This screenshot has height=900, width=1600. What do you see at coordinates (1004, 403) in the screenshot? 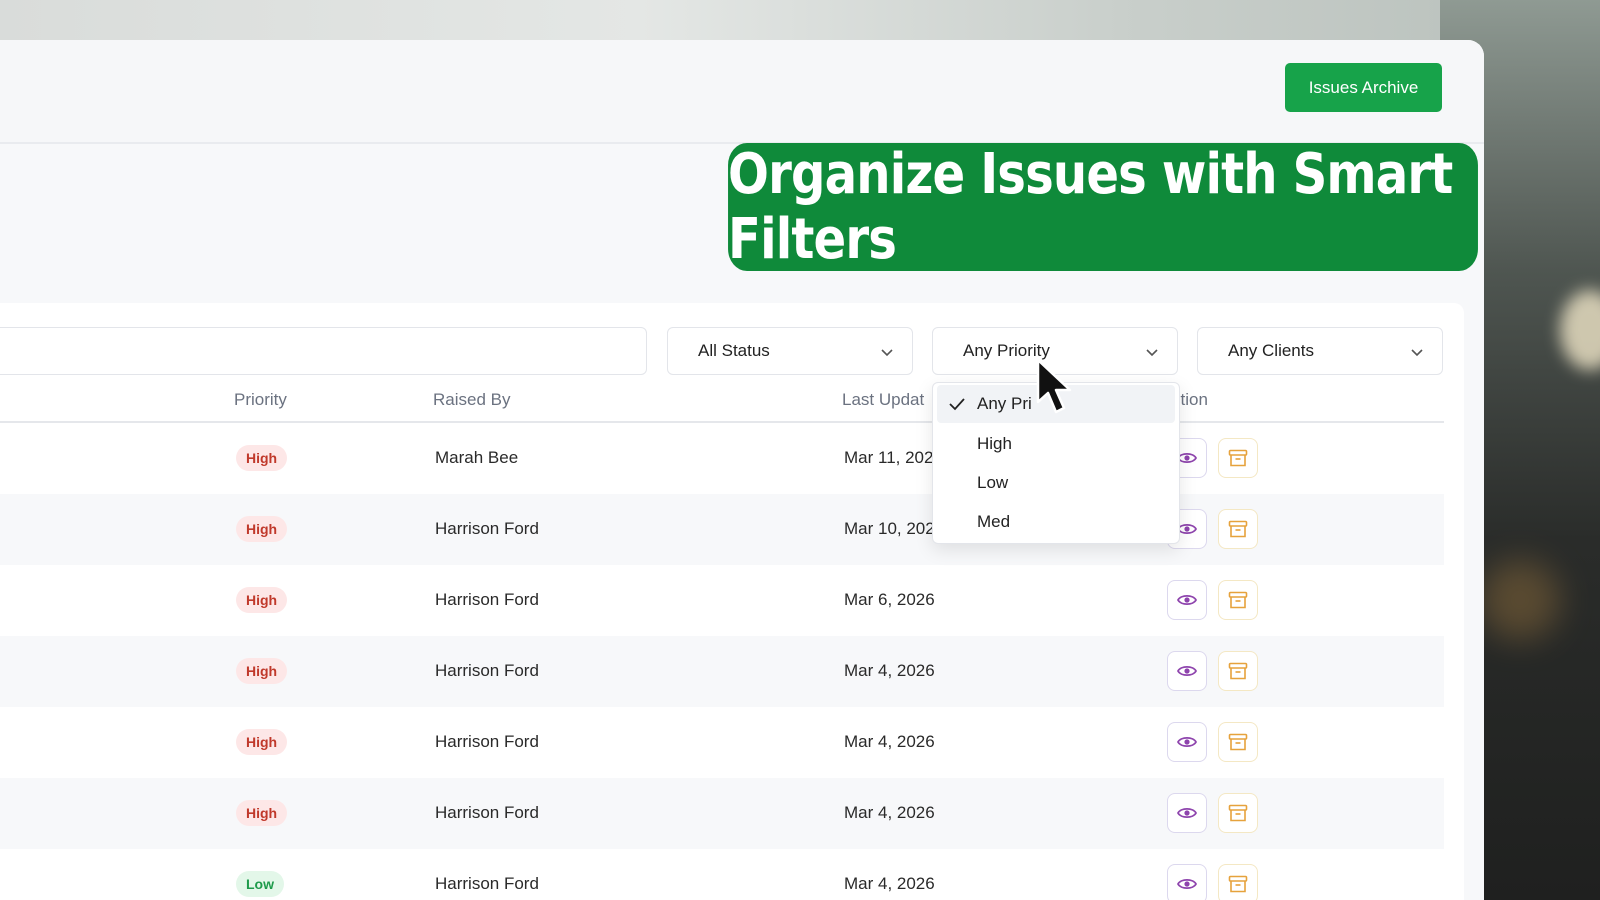
I see `priority-option-label: Any Pri` at bounding box center [1004, 403].